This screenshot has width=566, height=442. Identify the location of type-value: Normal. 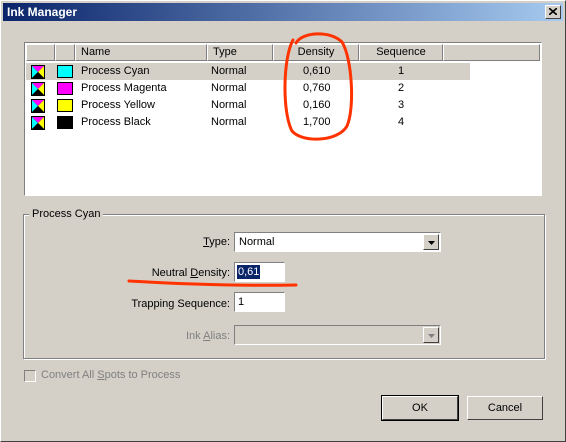
(257, 242).